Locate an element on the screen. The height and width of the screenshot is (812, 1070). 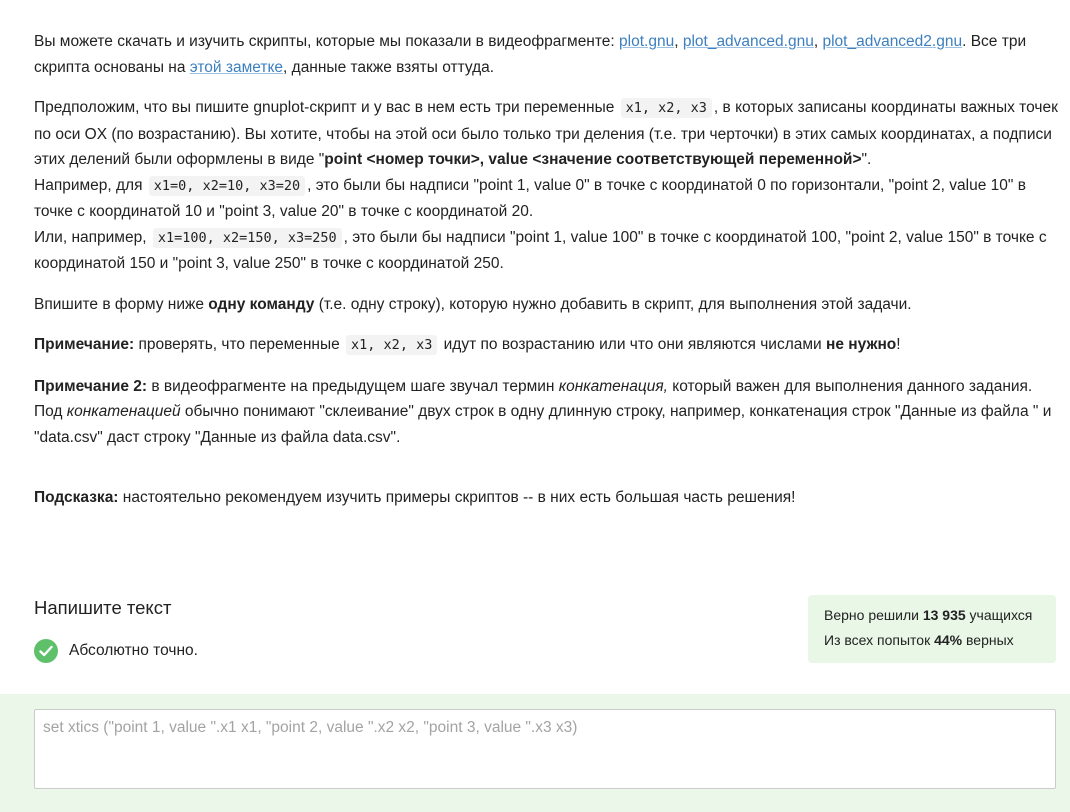
italic-text: конкатенация, is located at coordinates (613, 386).